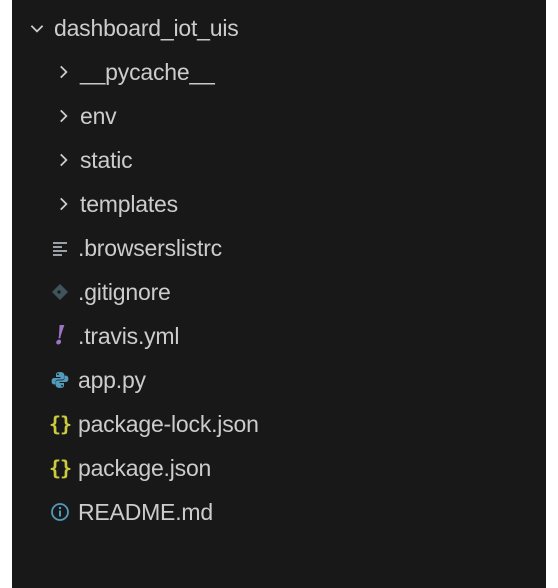 The height and width of the screenshot is (588, 558). I want to click on tree-folder-env: env, so click(279, 116).